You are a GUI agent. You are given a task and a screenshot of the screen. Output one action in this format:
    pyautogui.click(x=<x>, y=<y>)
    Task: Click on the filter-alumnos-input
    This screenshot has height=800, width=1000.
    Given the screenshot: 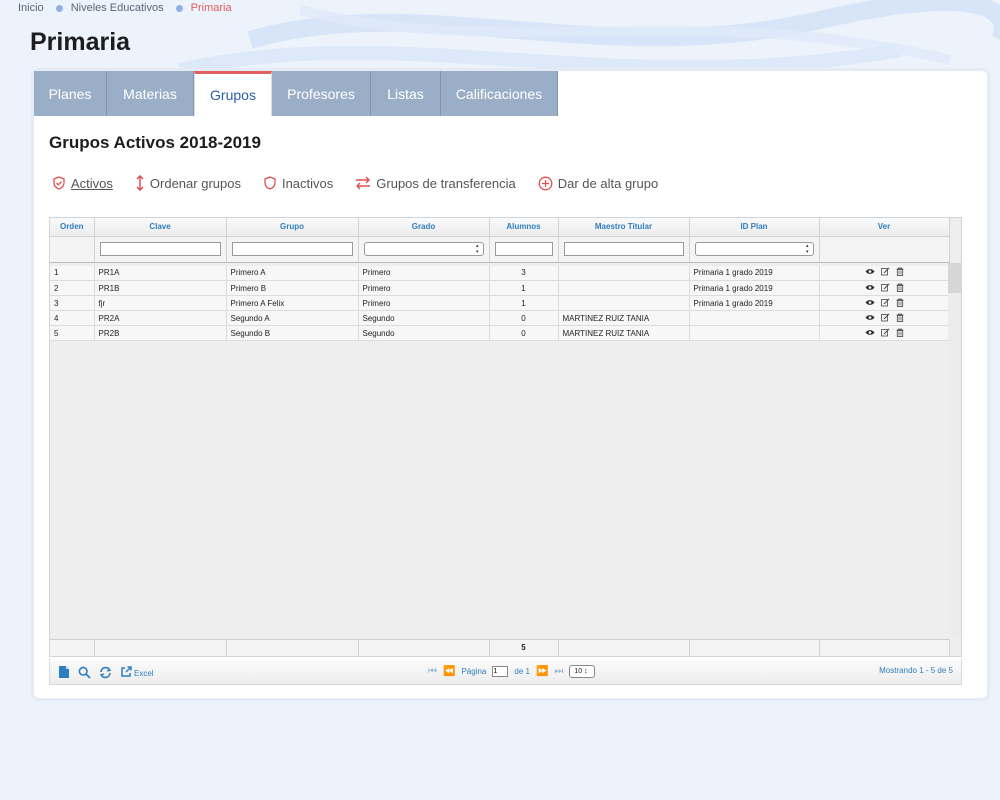 What is the action you would take?
    pyautogui.click(x=523, y=249)
    